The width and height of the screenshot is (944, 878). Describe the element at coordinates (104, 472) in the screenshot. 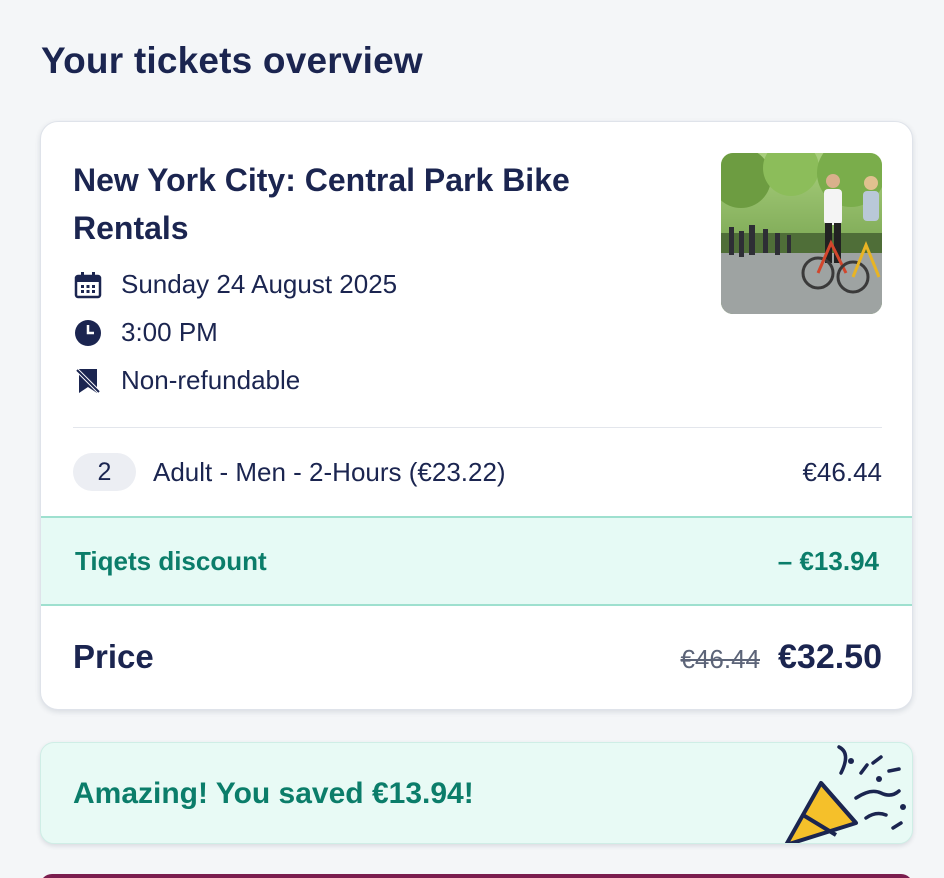

I see `quantity-badge: 2` at that location.